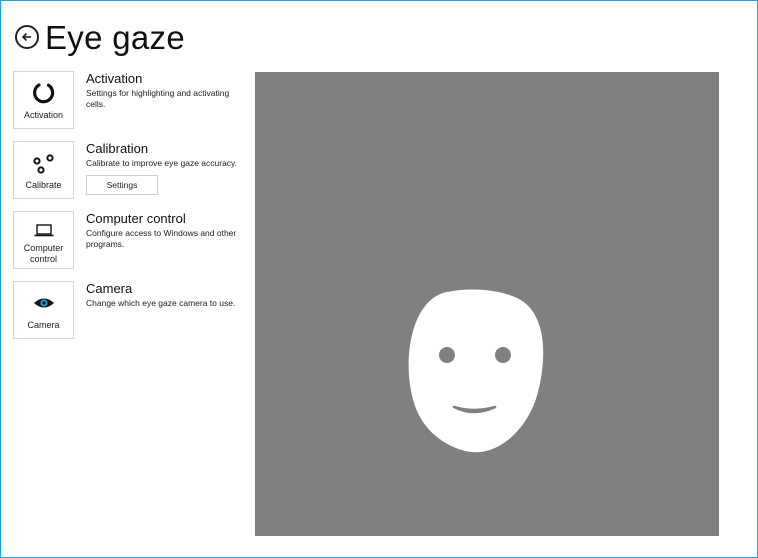  What do you see at coordinates (447, 355) in the screenshot?
I see `left-eye` at bounding box center [447, 355].